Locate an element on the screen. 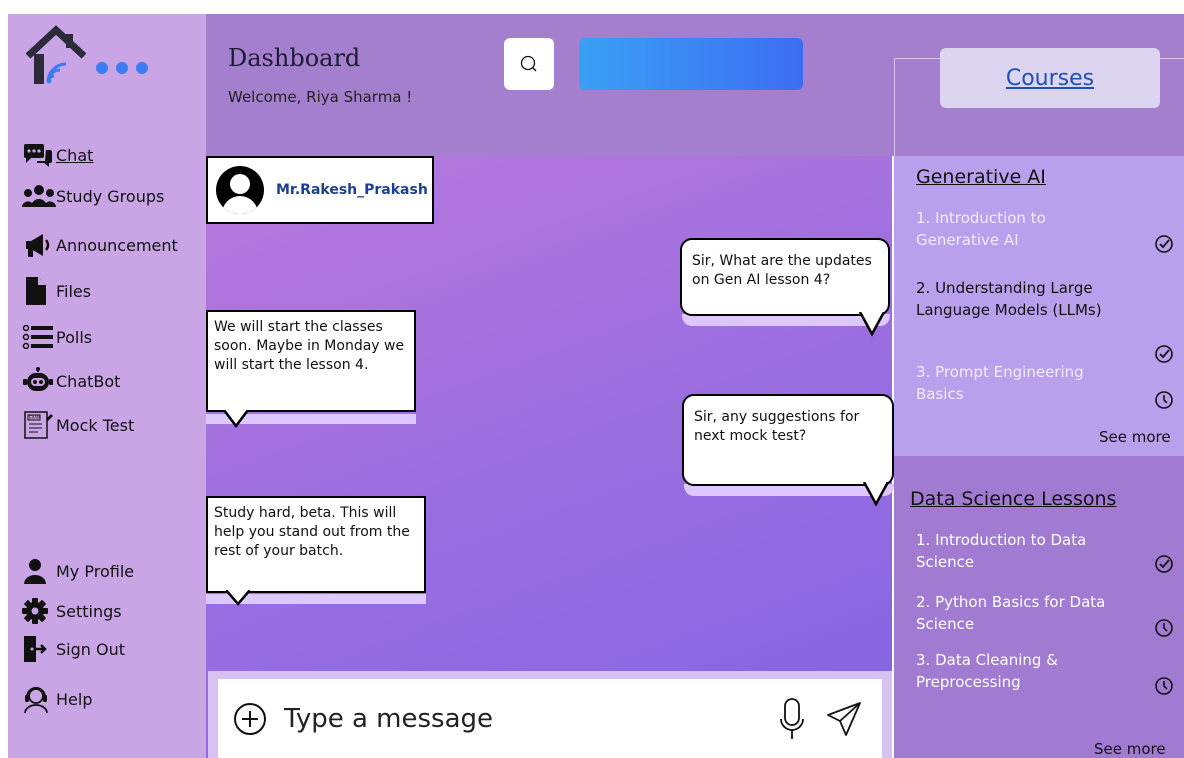  lesson-item: 2. Python Basics for Data Science is located at coordinates (1021, 614).